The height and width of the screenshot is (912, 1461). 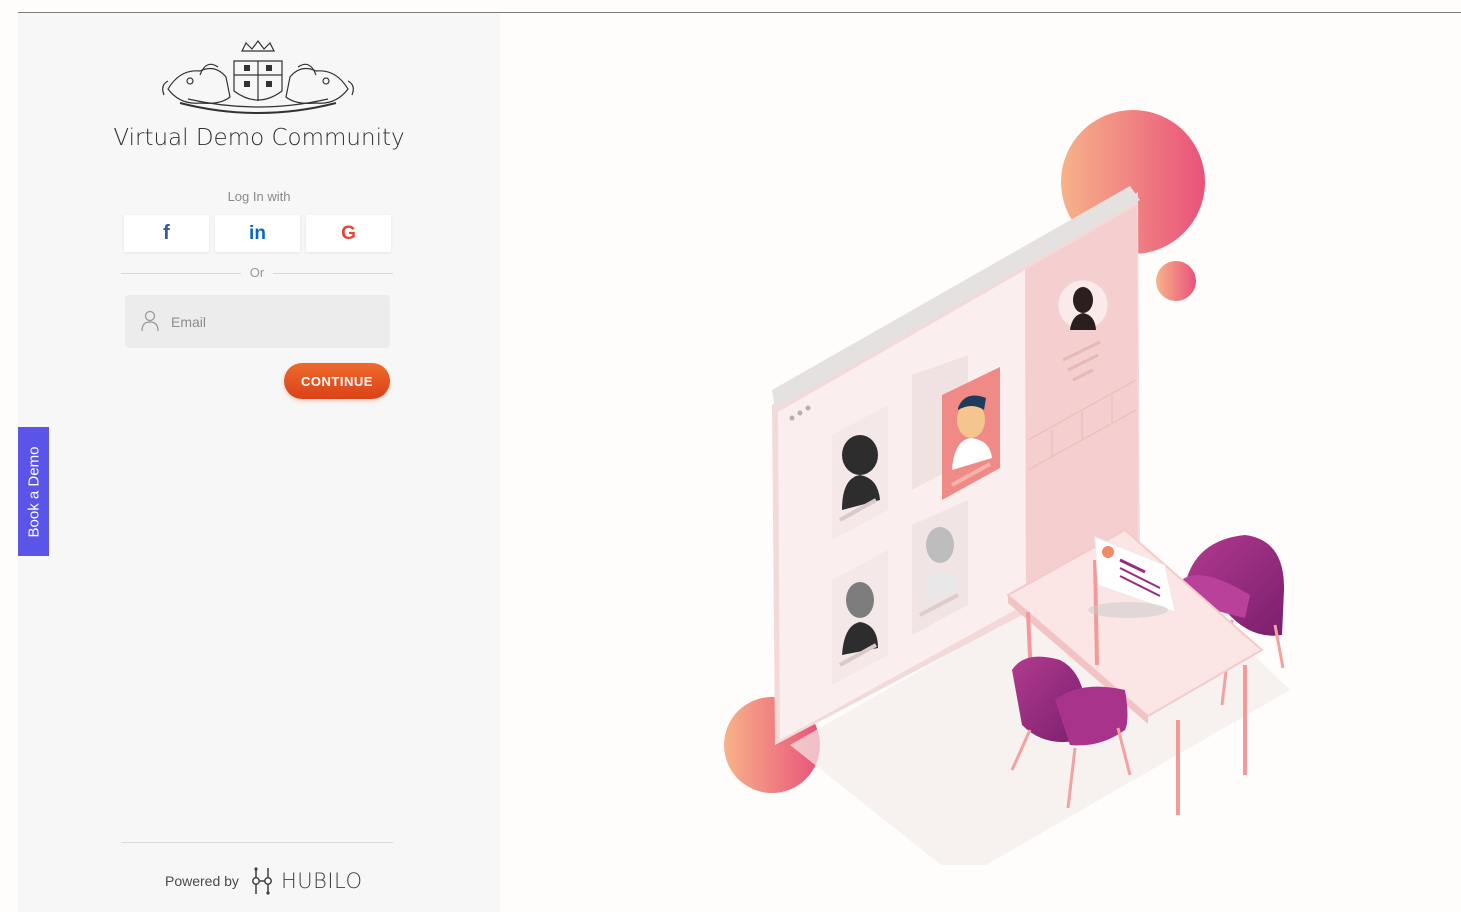 What do you see at coordinates (259, 138) in the screenshot?
I see `community-title: Virtual Demo Community` at bounding box center [259, 138].